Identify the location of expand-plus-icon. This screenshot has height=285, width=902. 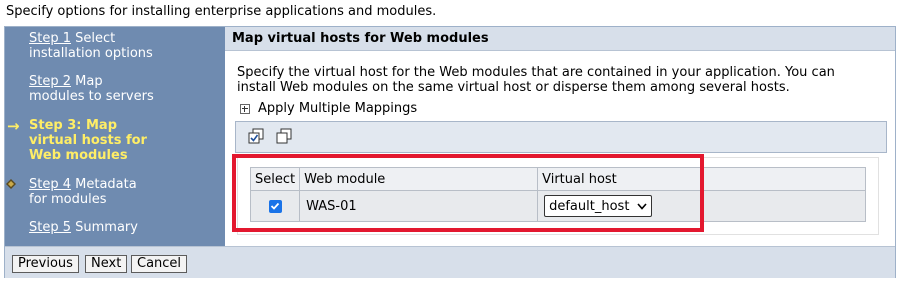
(245, 108).